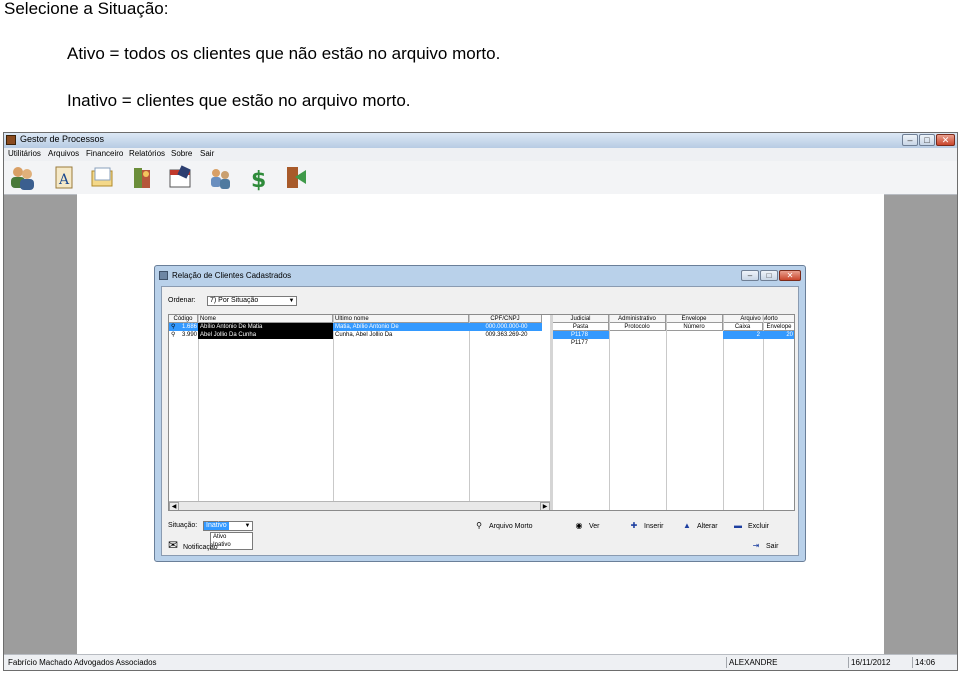  I want to click on clients-icon, so click(22, 177).